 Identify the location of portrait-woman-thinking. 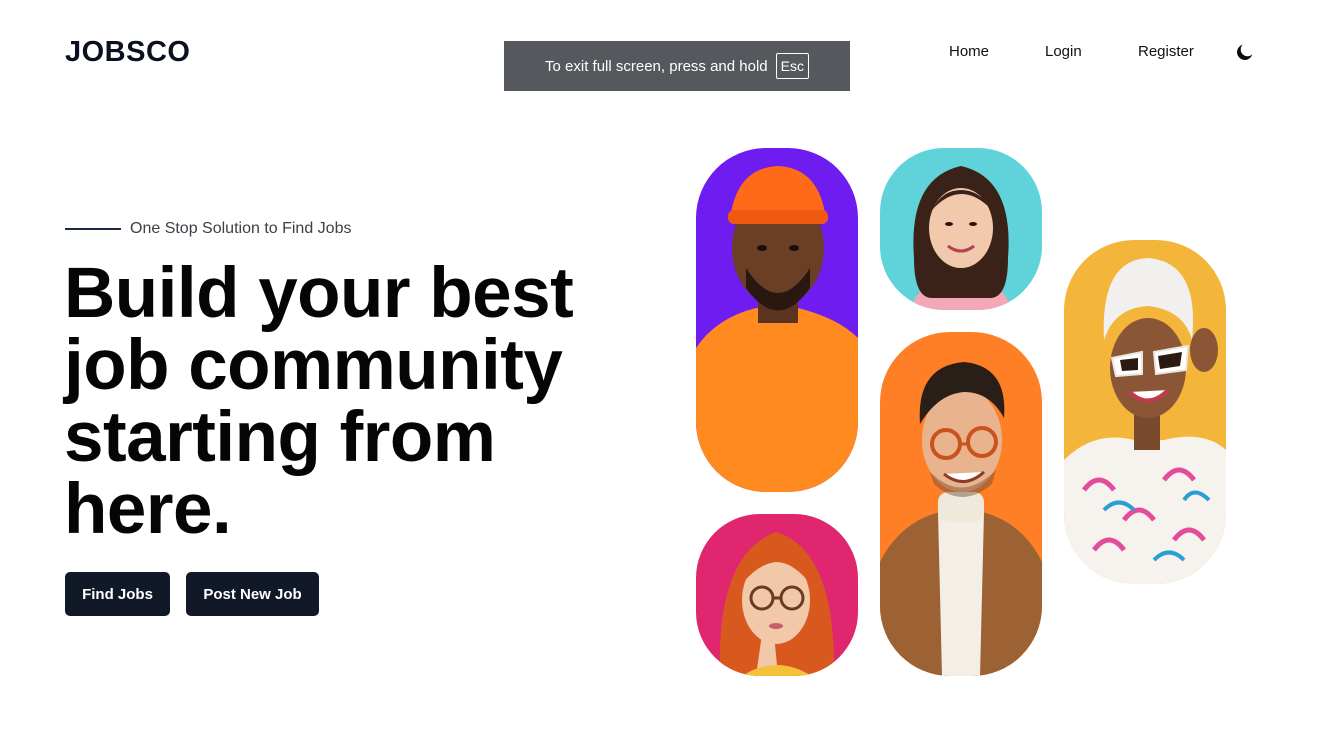
(777, 595).